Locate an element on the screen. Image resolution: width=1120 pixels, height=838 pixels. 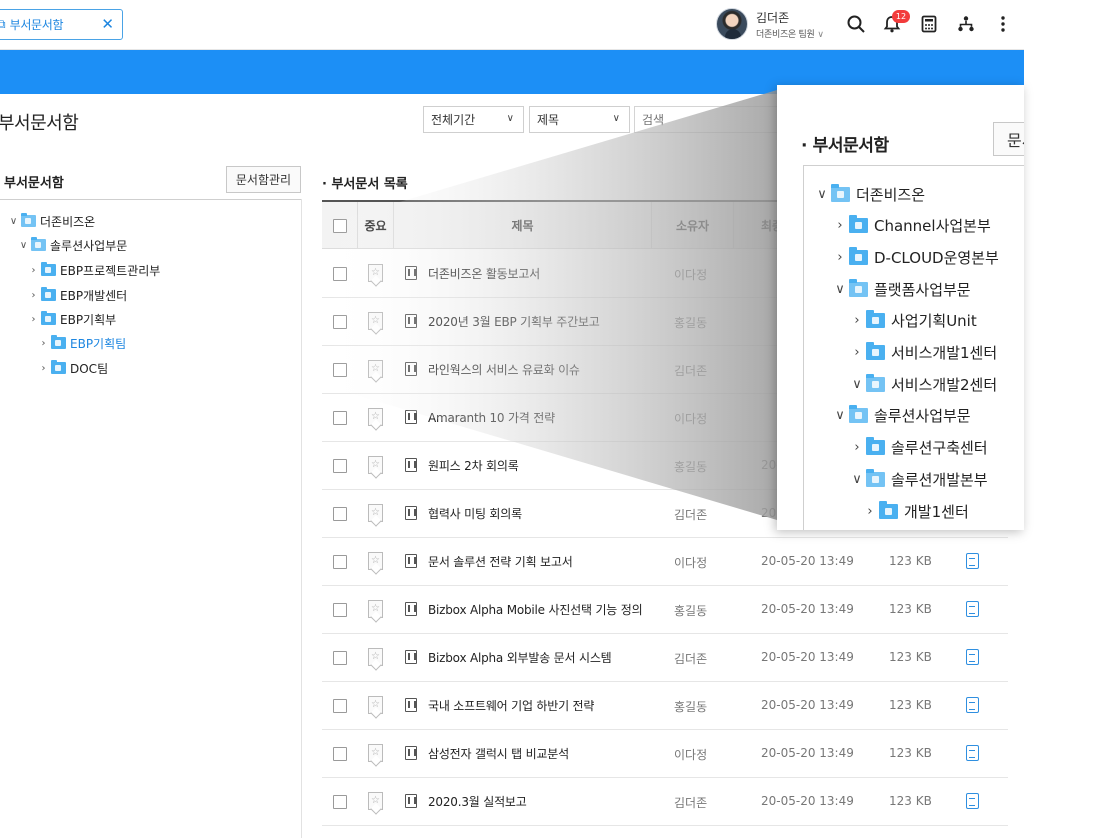
zoom-tree-item: ∨ 솔루션사업부문 is located at coordinates (902, 416).